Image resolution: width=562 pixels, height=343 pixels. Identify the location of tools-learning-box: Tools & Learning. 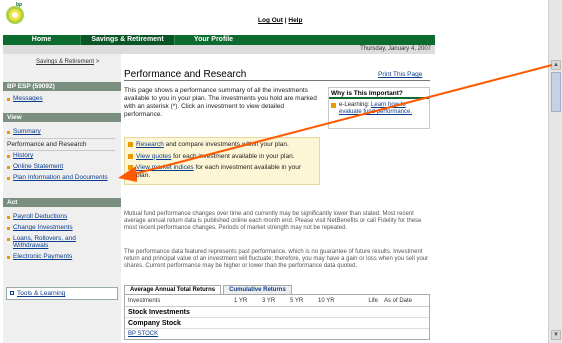
(62, 293).